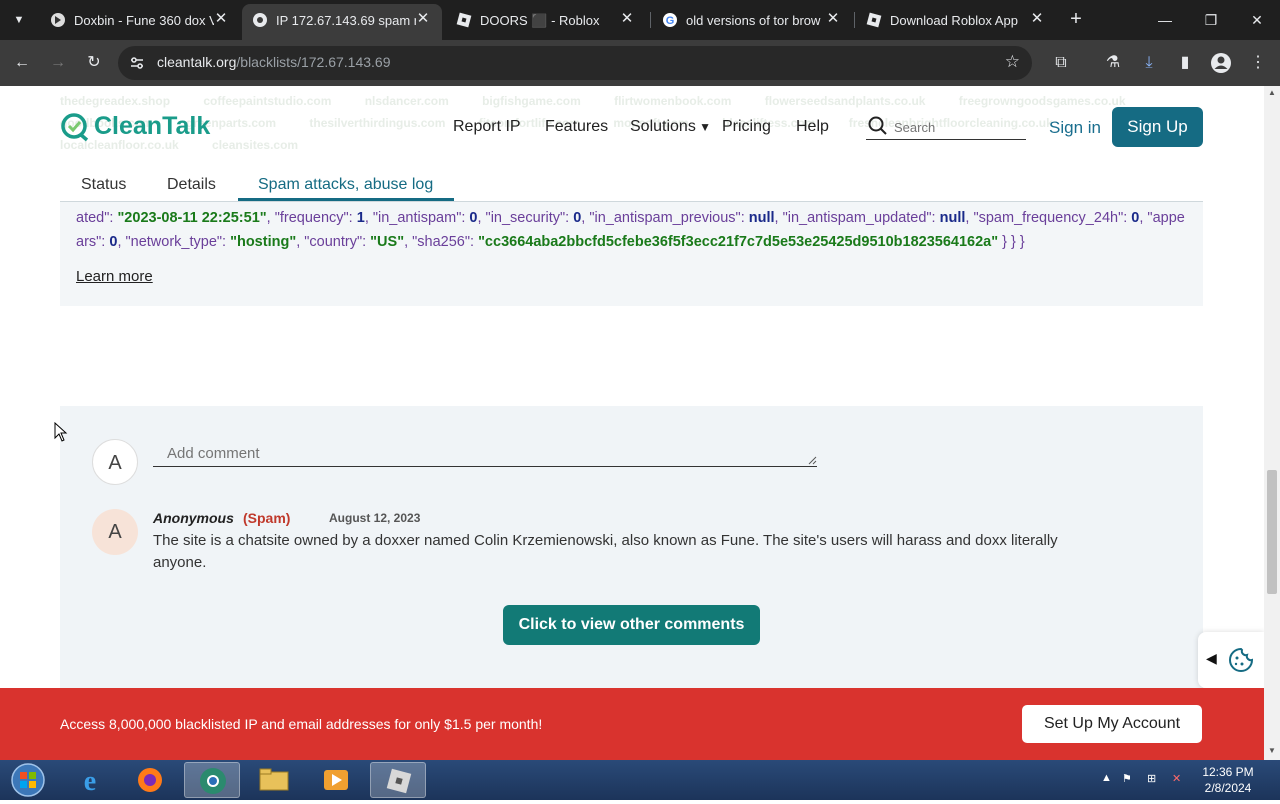 The height and width of the screenshot is (804, 1280). I want to click on set-up-account-button: Set Up My Account, so click(1112, 724).